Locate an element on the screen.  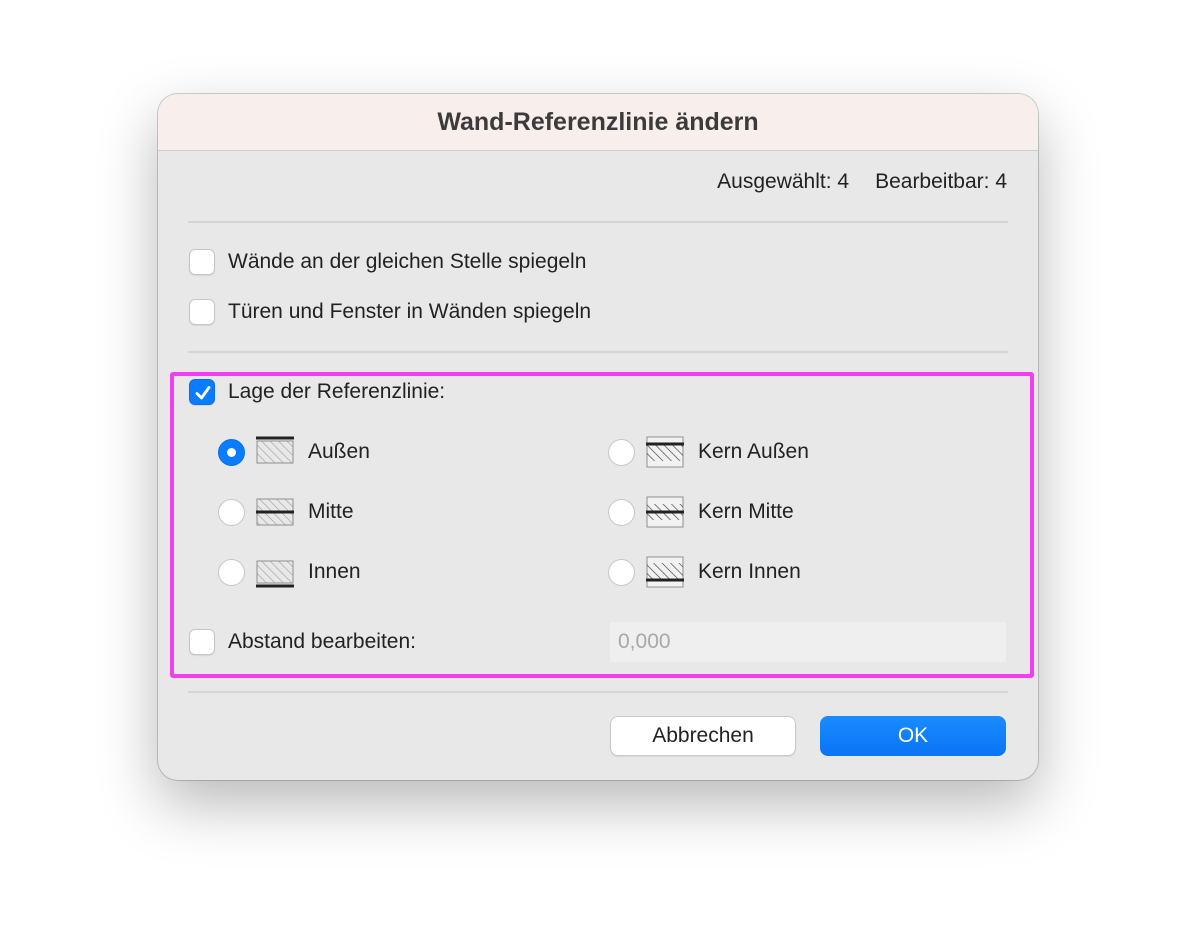
wall-outside-icon is located at coordinates (275, 450).